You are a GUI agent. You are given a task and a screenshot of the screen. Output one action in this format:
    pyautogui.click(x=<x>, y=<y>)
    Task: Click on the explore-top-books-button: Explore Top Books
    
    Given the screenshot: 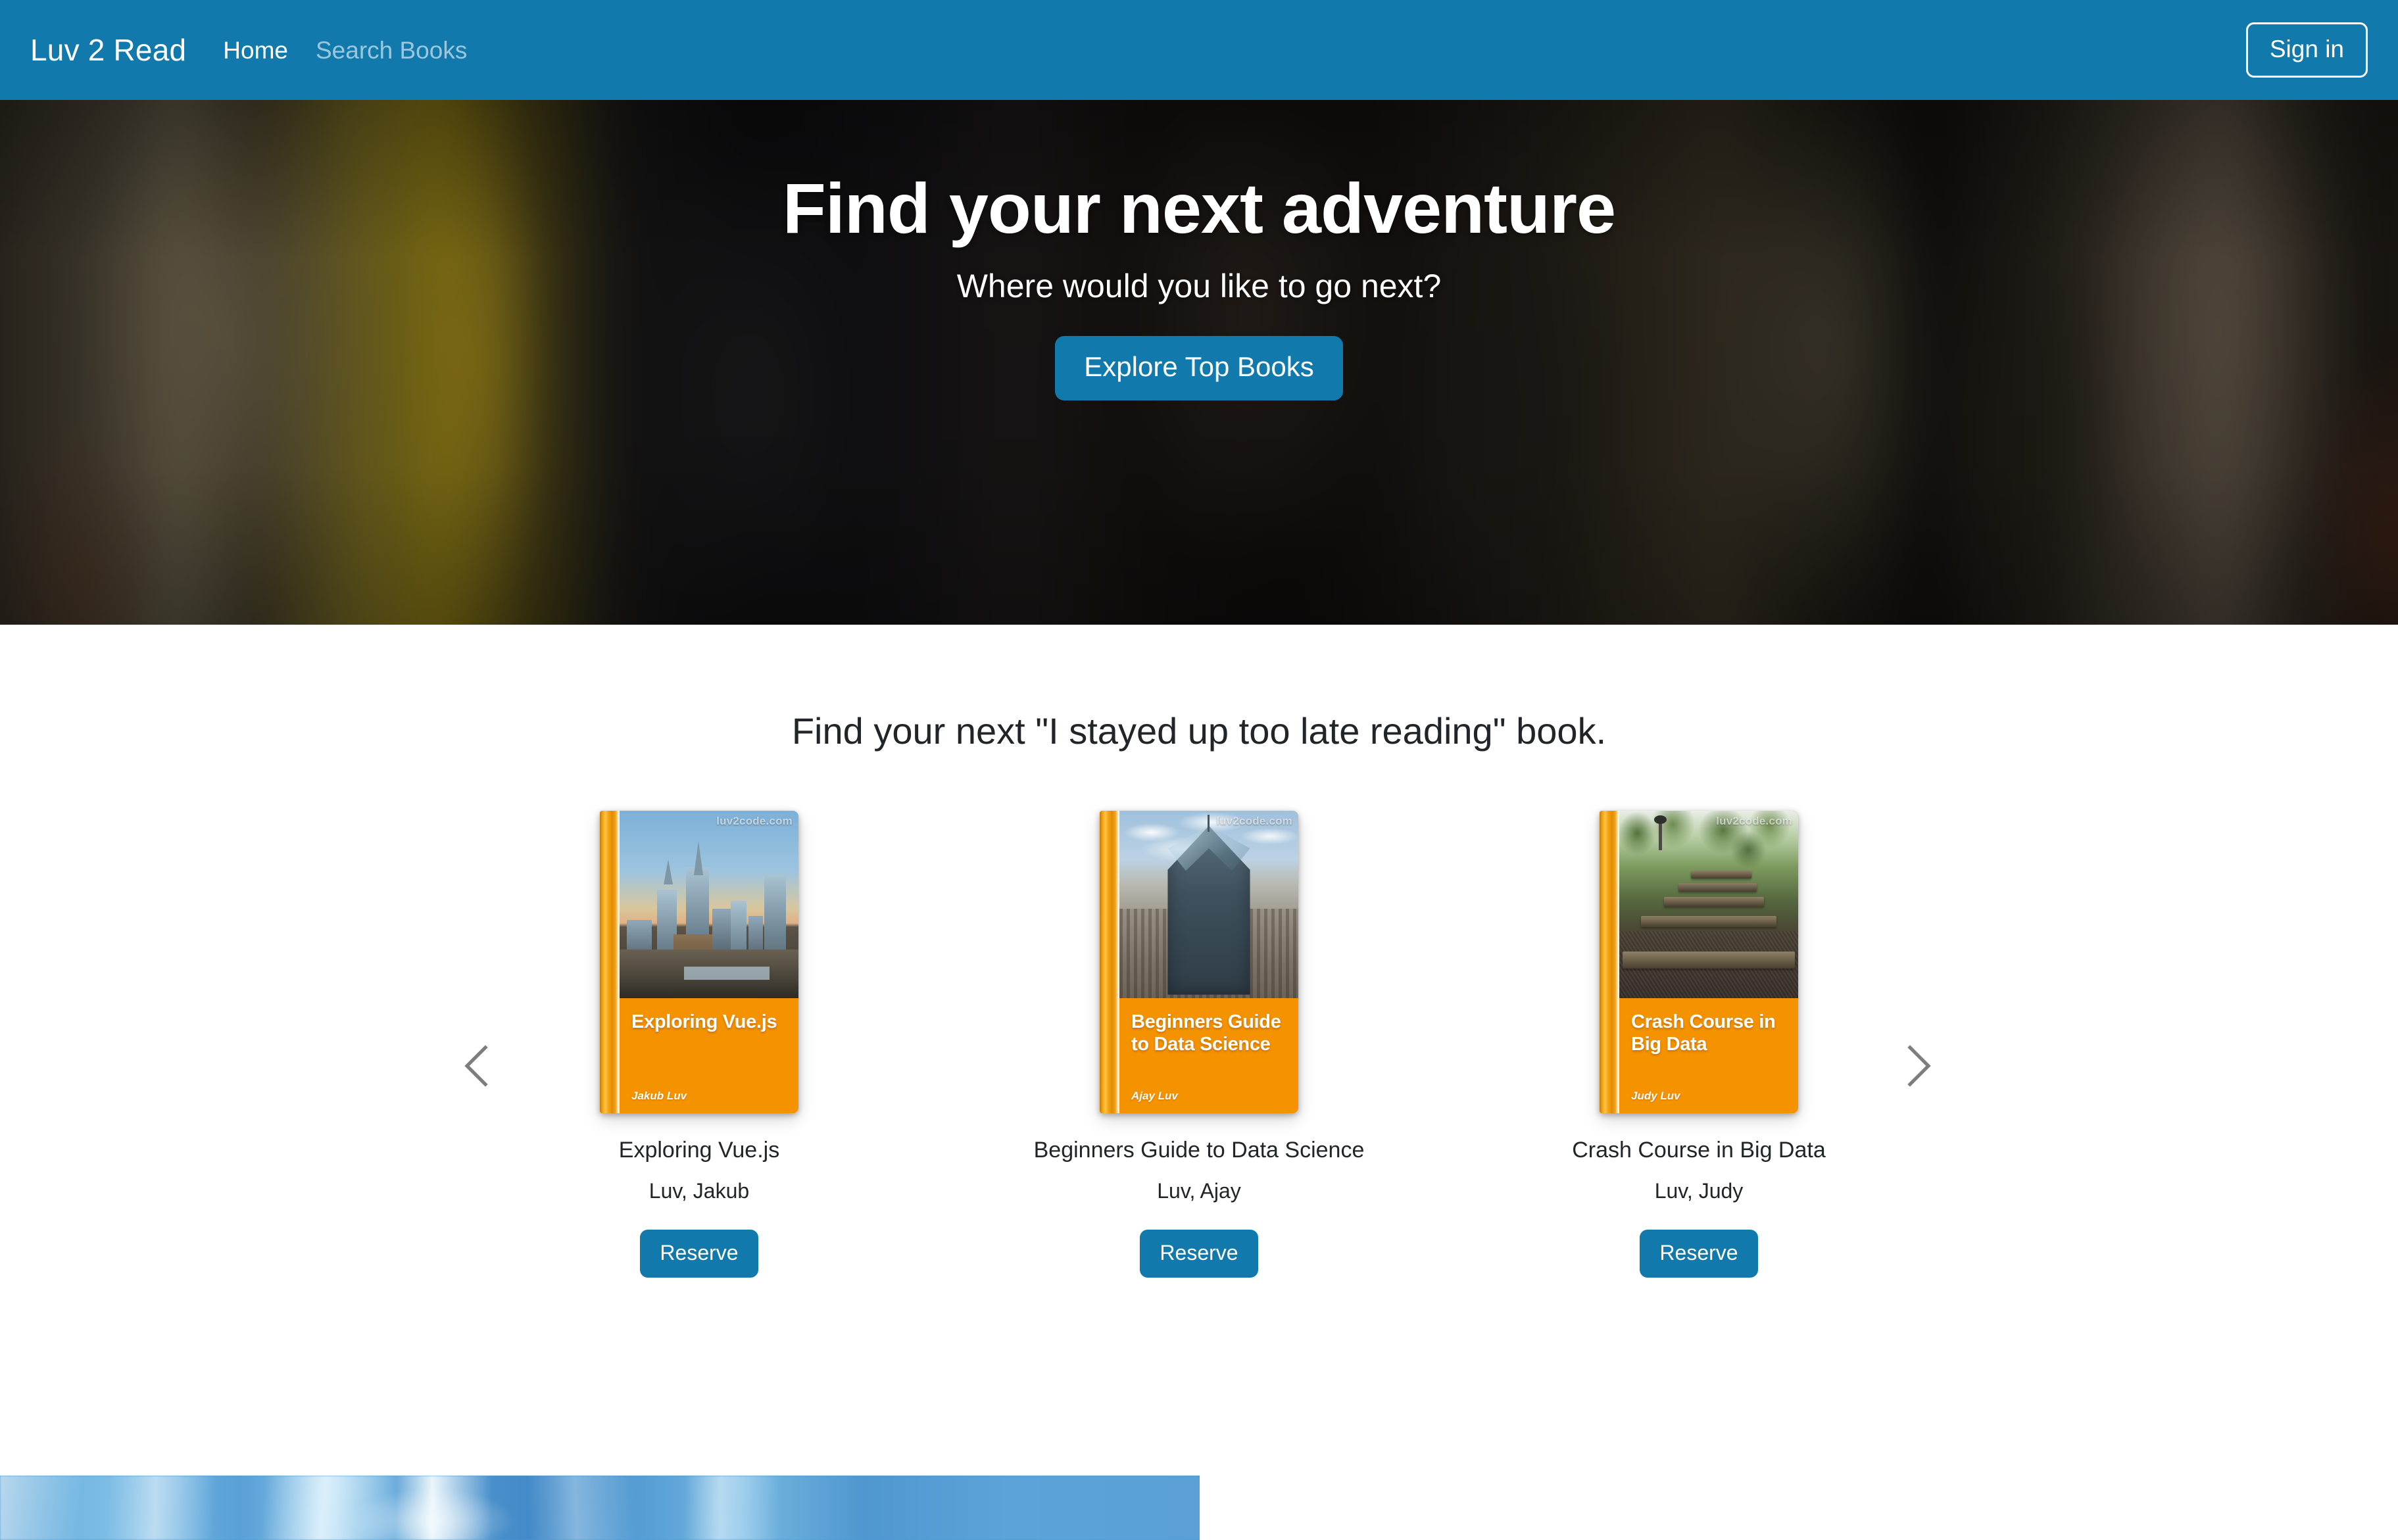 What is the action you would take?
    pyautogui.click(x=1199, y=367)
    